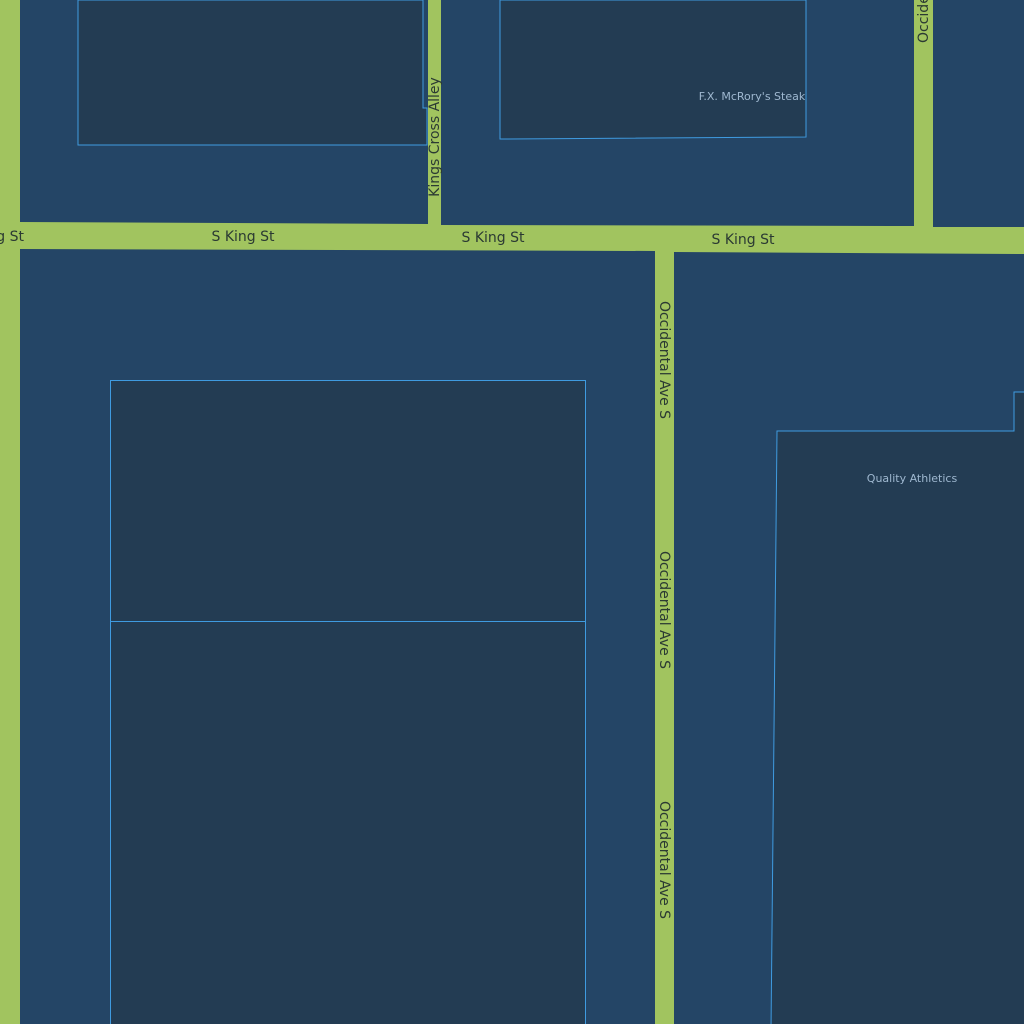 The image size is (1024, 1024). I want to click on street-label-occidental-2: Occidental Ave S, so click(664, 610).